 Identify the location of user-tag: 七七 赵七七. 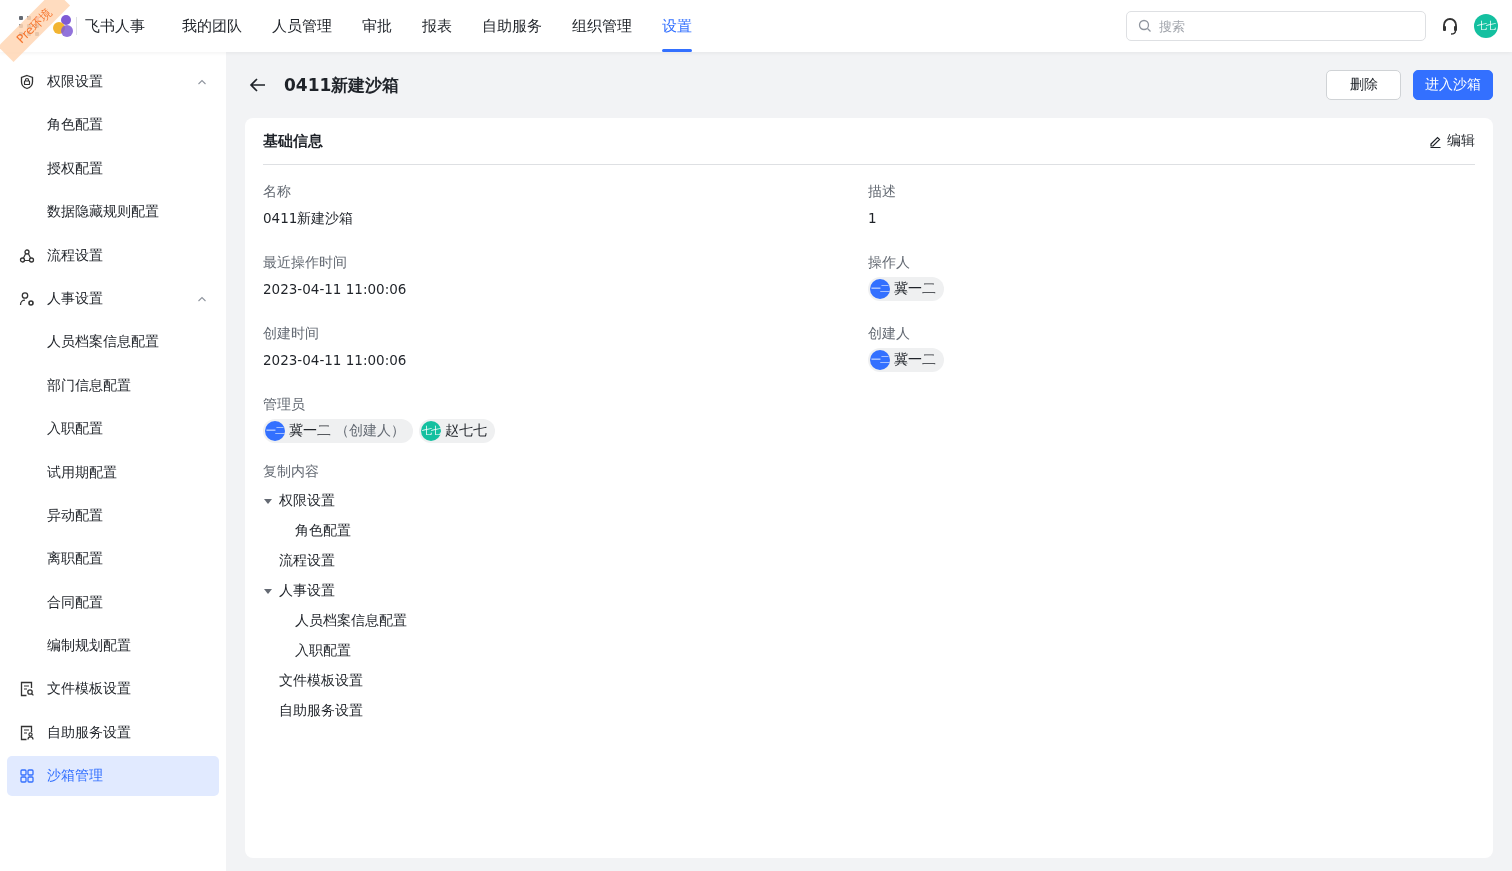
(457, 431).